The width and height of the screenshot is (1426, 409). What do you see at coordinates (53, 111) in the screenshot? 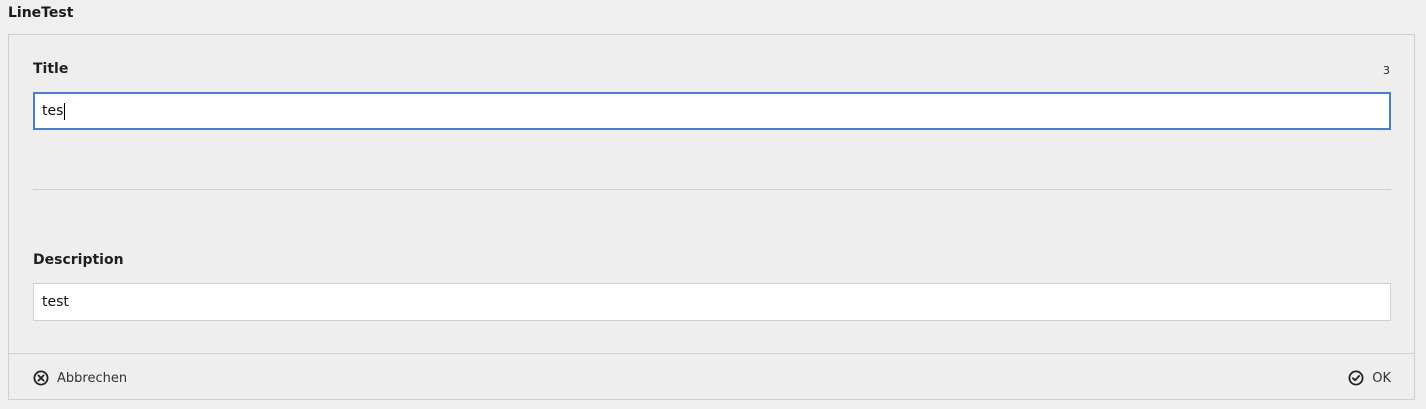
I see `title-input-value: tes` at bounding box center [53, 111].